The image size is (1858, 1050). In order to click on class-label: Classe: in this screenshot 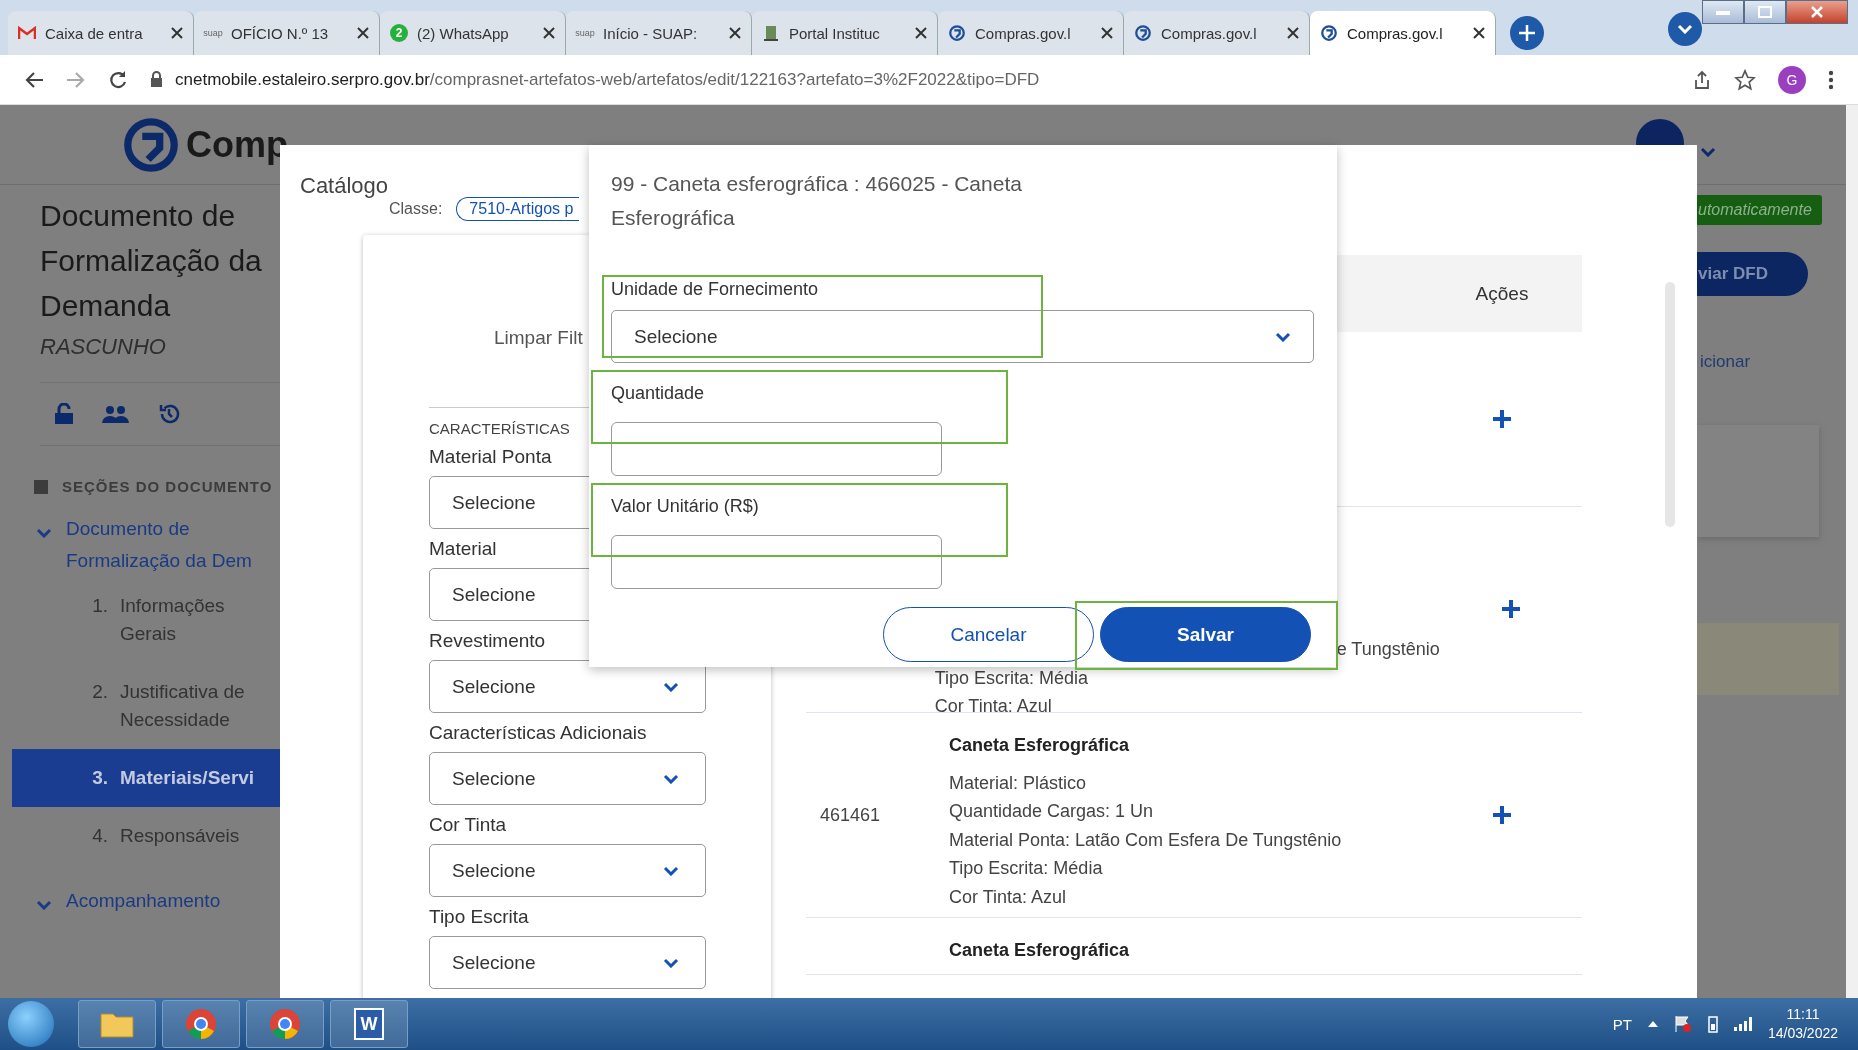, I will do `click(416, 209)`.